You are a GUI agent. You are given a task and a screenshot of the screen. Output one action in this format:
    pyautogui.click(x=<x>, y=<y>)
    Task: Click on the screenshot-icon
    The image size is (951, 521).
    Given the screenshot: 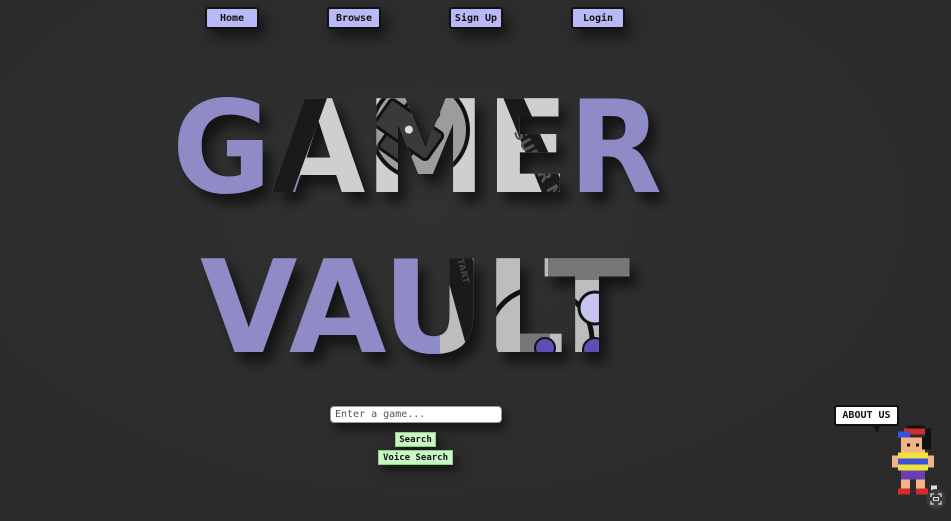 What is the action you would take?
    pyautogui.click(x=936, y=499)
    